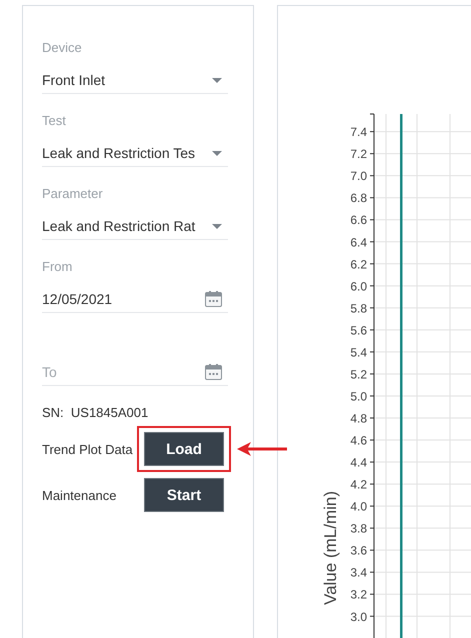 Image resolution: width=471 pixels, height=638 pixels. What do you see at coordinates (73, 194) in the screenshot?
I see `field-label: Parameter` at bounding box center [73, 194].